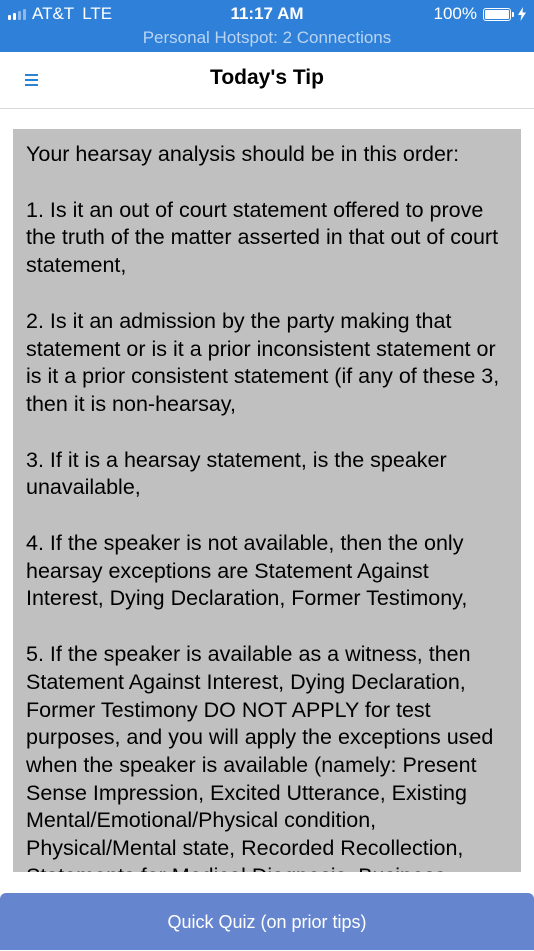 The height and width of the screenshot is (951, 534). Describe the element at coordinates (498, 14) in the screenshot. I see `battery-icon` at that location.